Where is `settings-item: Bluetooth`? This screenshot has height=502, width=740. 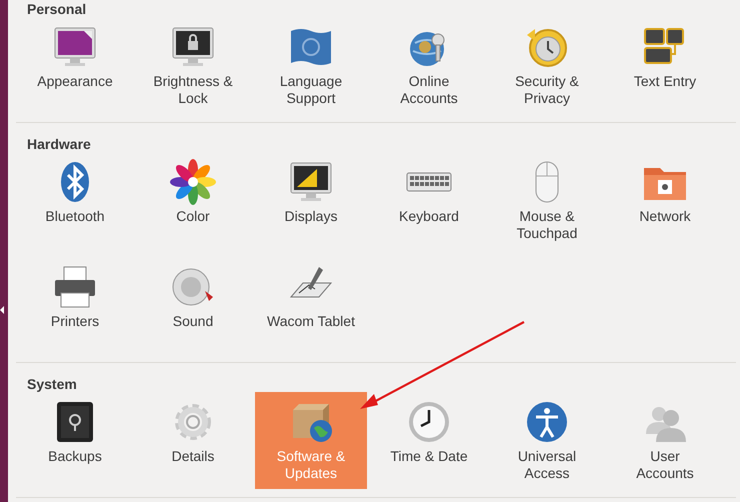 settings-item: Bluetooth is located at coordinates (75, 200).